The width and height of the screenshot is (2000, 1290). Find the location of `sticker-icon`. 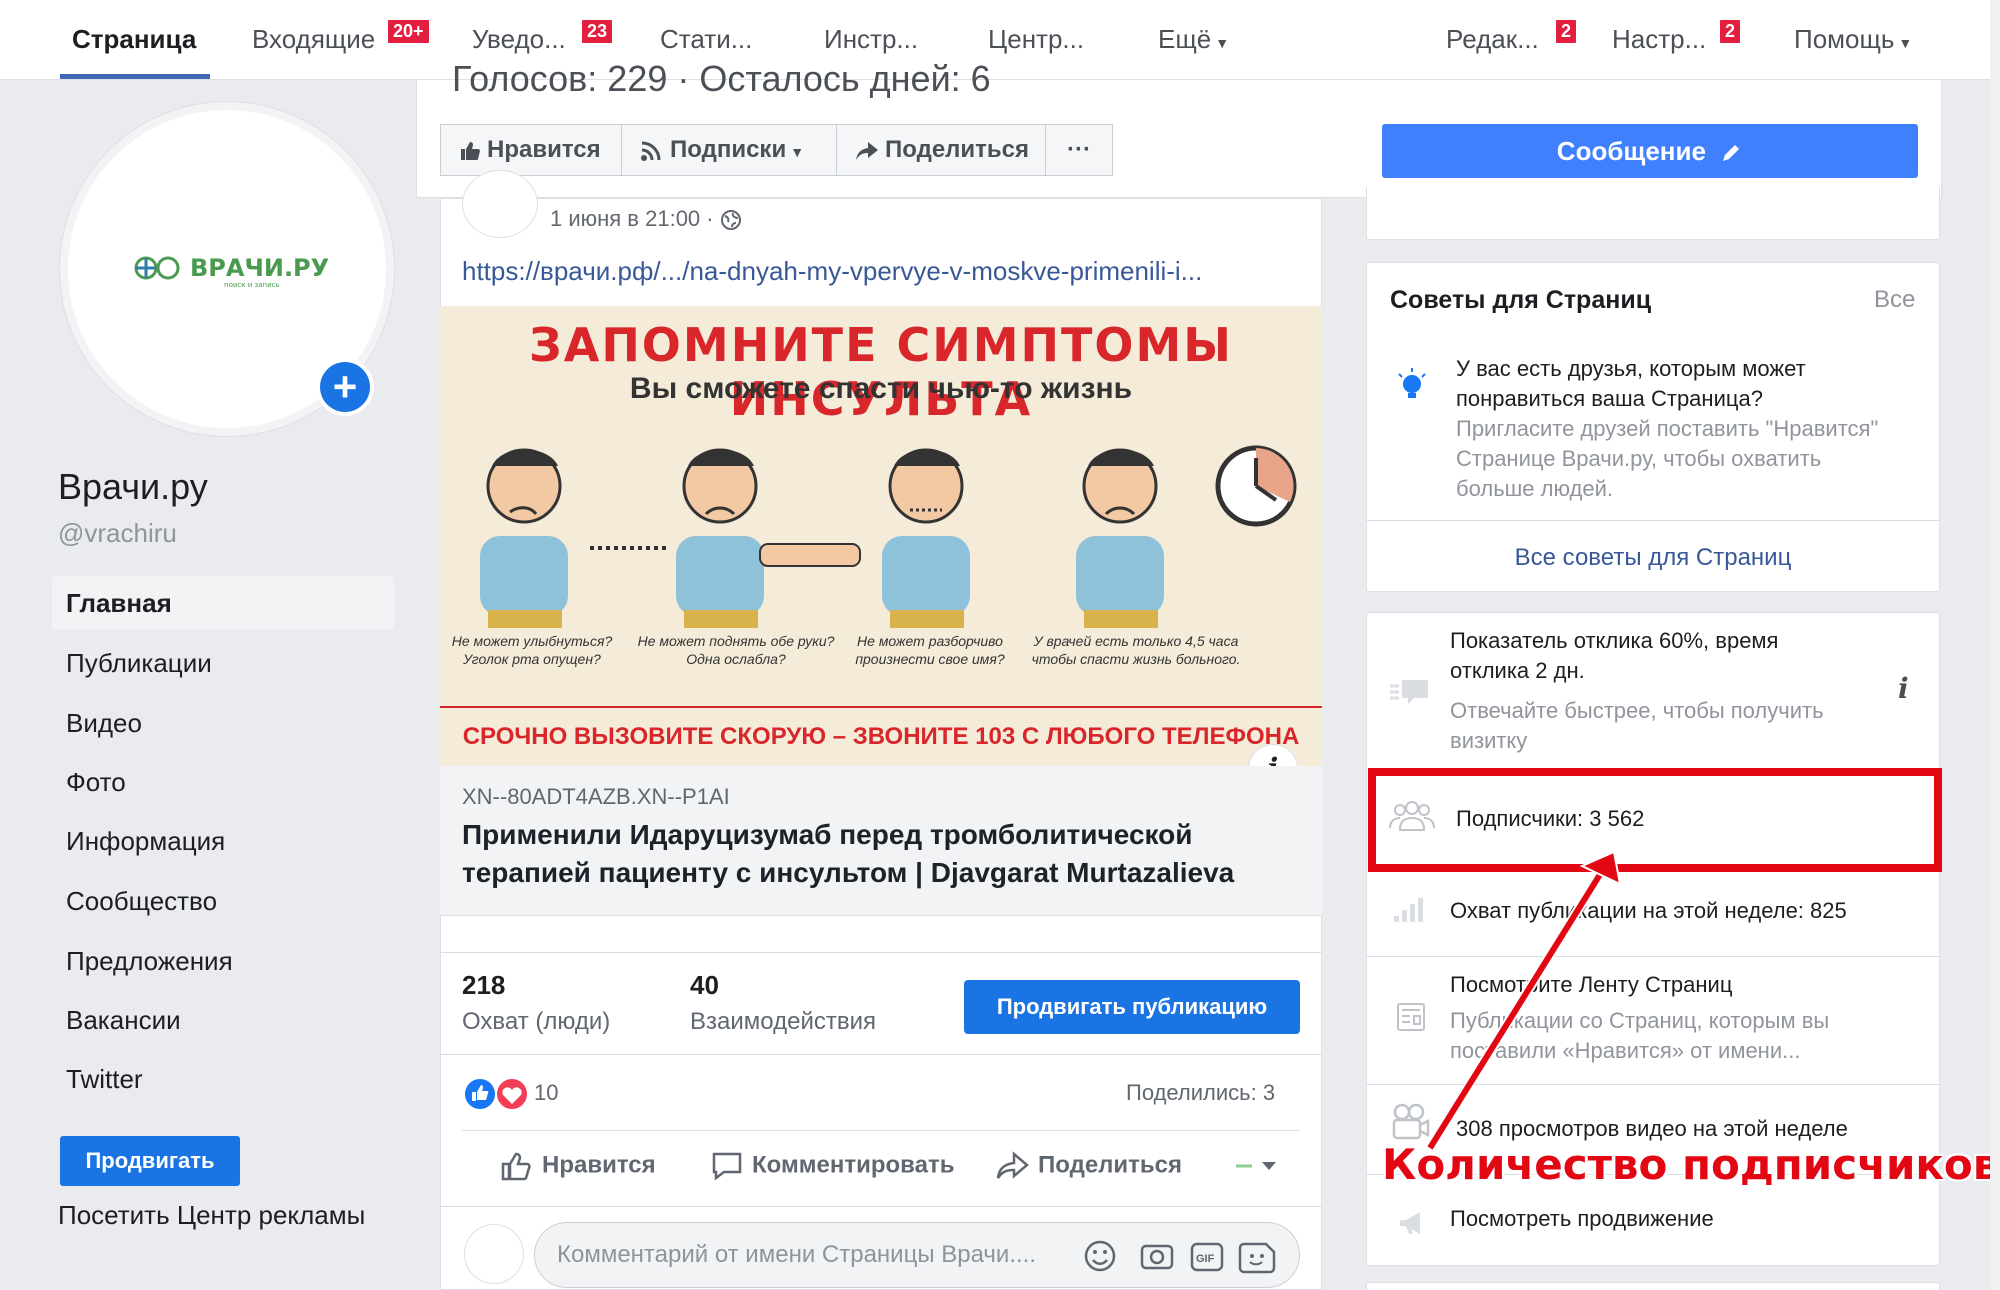

sticker-icon is located at coordinates (1257, 1258).